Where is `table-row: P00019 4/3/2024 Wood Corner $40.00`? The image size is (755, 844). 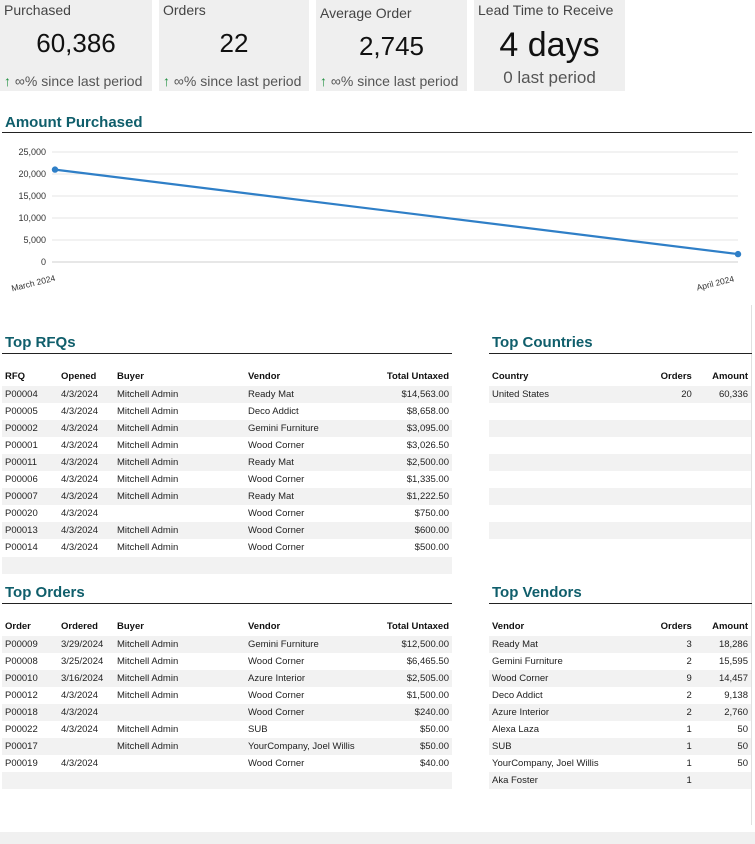 table-row: P00019 4/3/2024 Wood Corner $40.00 is located at coordinates (227, 763).